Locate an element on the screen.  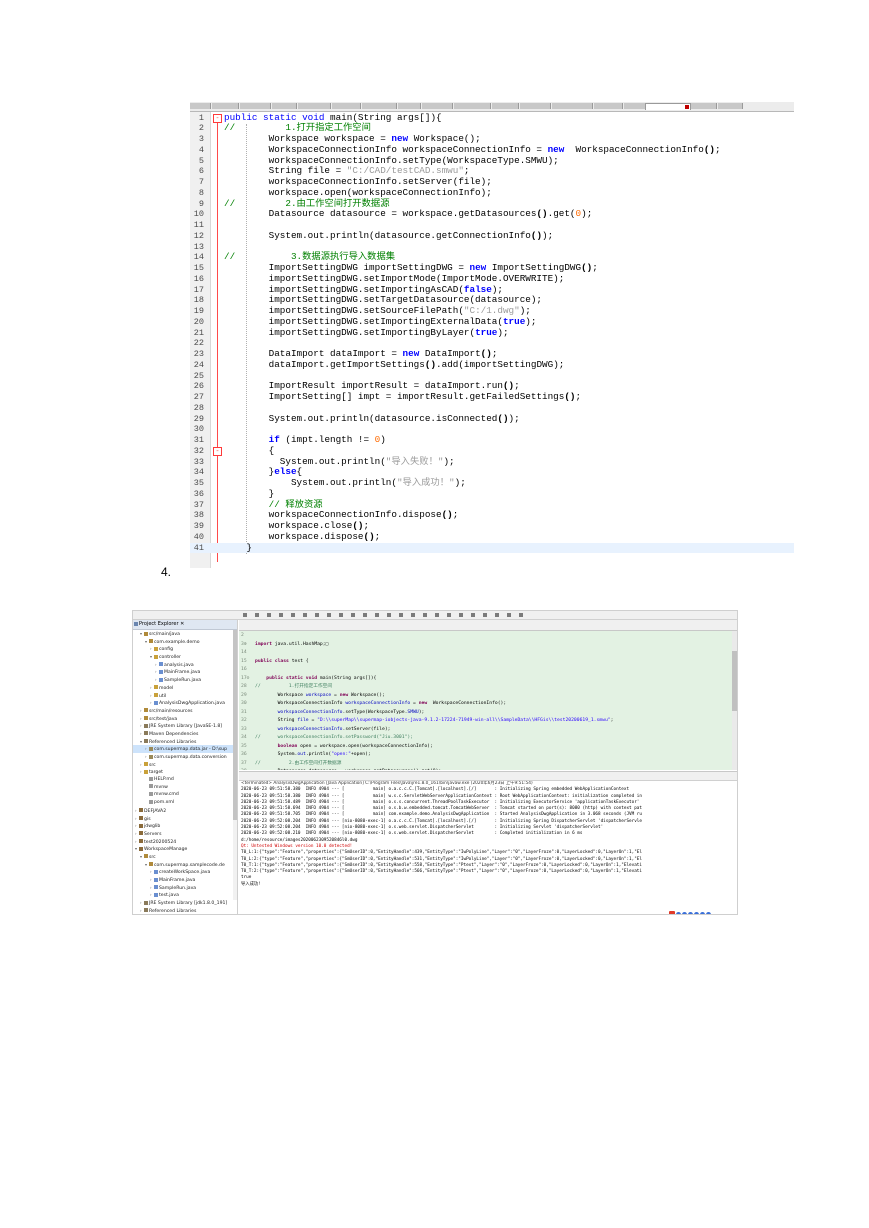
tree-item: ▾ com.supermap.samplecode.de is located at coordinates (185, 865).